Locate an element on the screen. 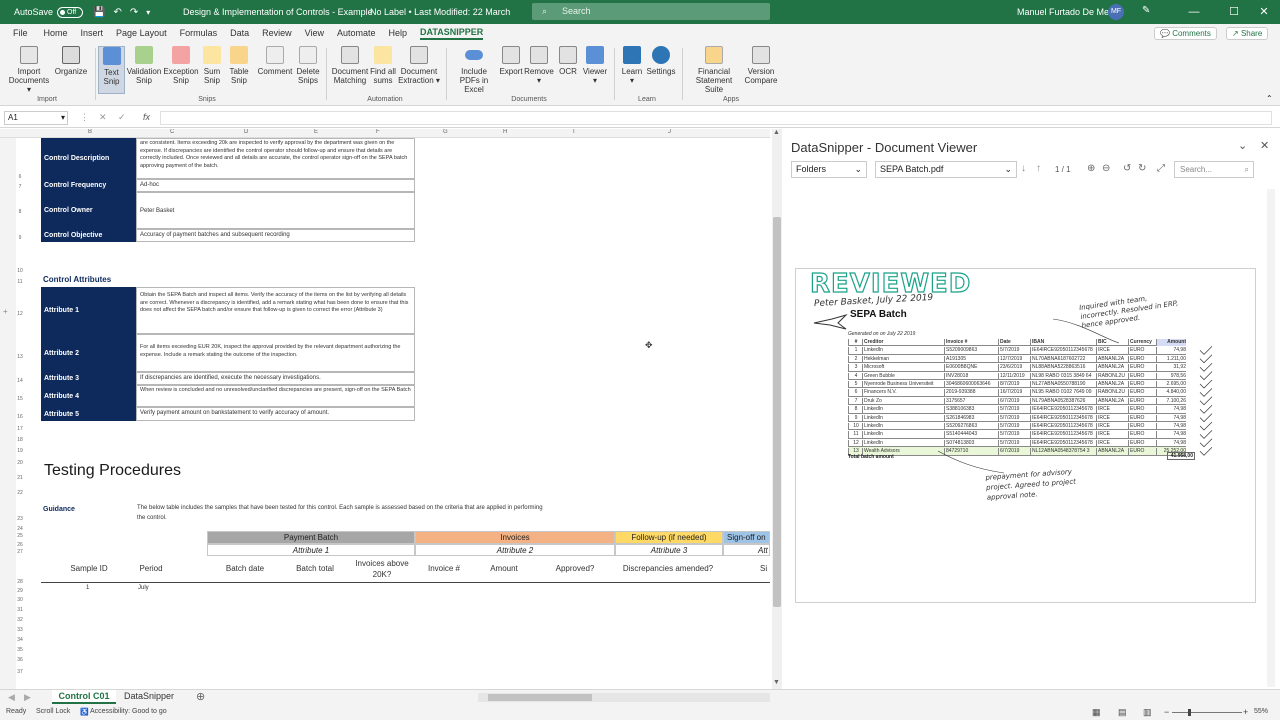 The width and height of the screenshot is (1280, 720). row-number: 31 is located at coordinates (20, 610).